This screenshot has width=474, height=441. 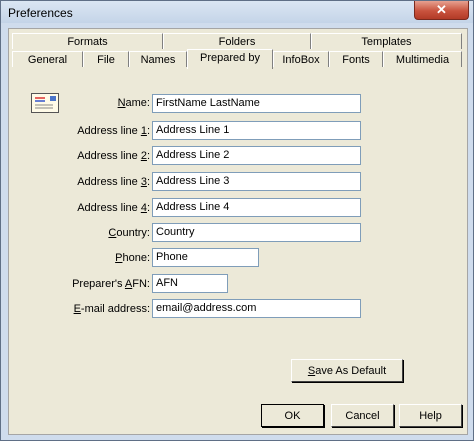 I want to click on email-field: email@address.com, so click(x=256, y=308).